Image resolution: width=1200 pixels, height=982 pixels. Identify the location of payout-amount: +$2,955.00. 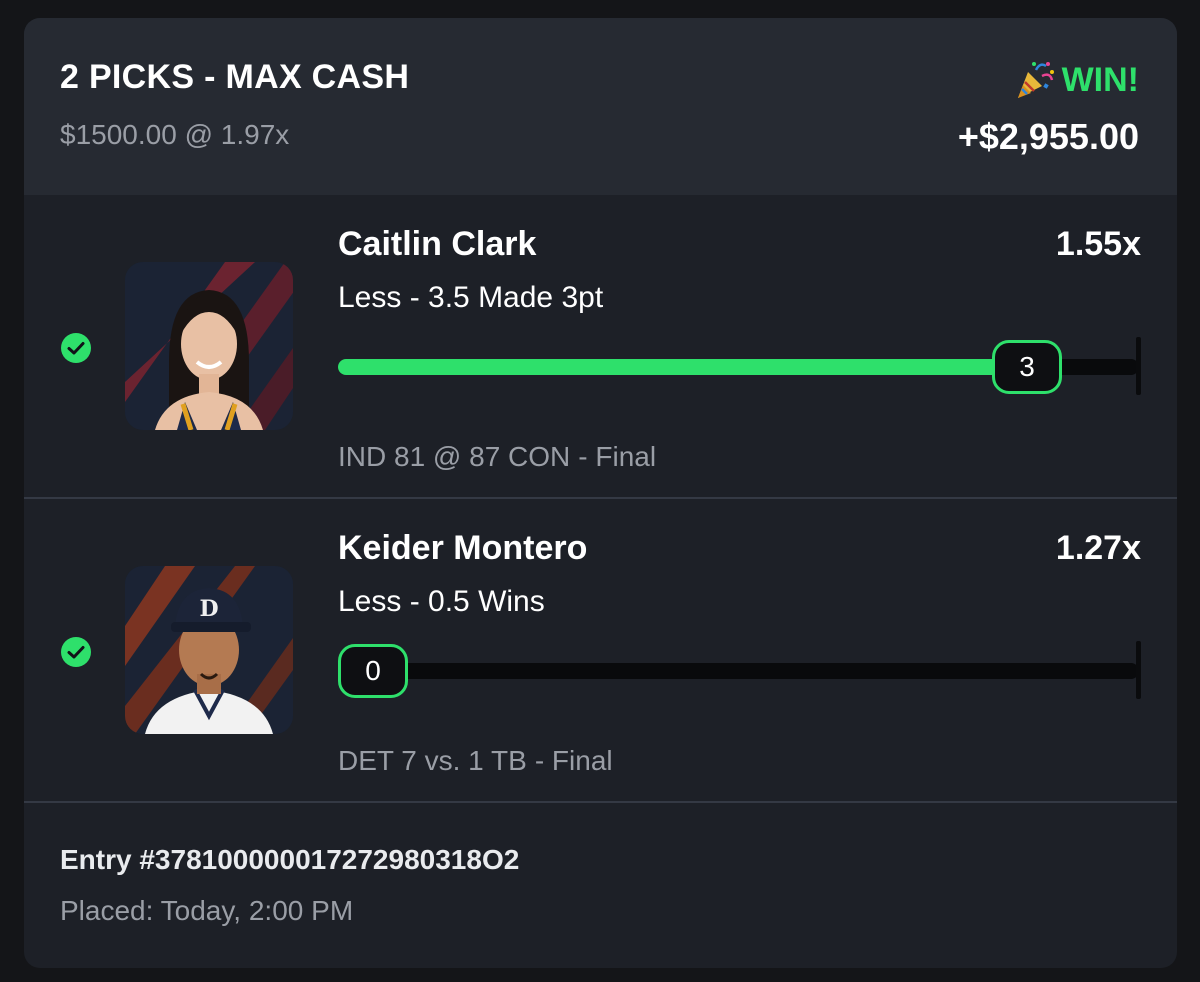
(1048, 136).